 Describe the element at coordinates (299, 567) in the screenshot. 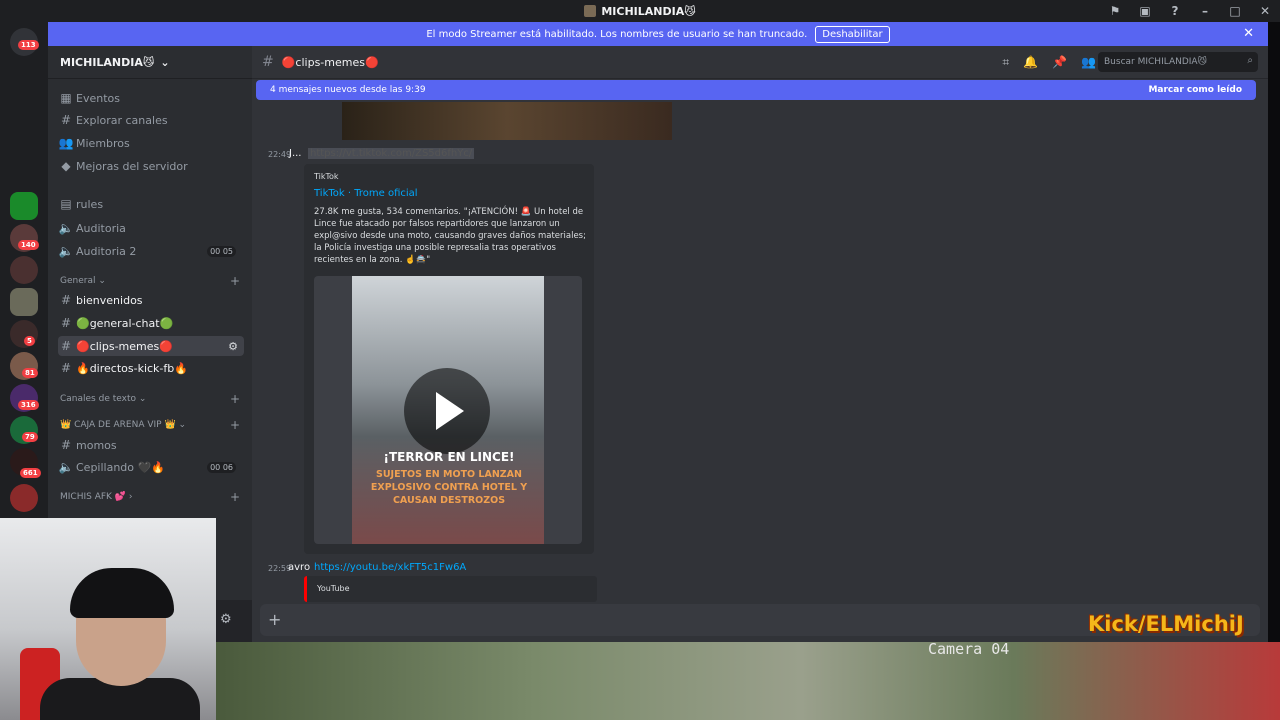

I see `message-author: avro` at that location.